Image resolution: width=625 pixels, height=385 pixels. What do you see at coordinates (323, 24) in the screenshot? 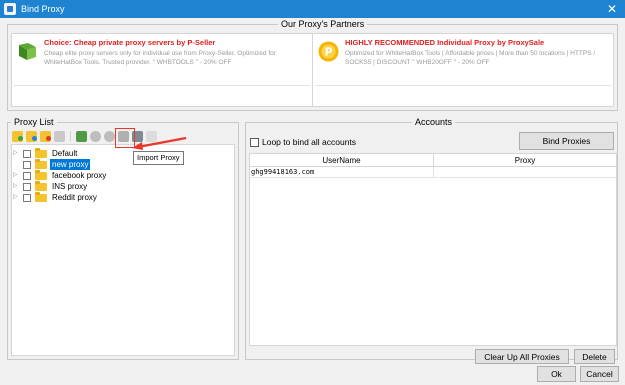
I see `partners-title: Our Proxy's Partners` at bounding box center [323, 24].